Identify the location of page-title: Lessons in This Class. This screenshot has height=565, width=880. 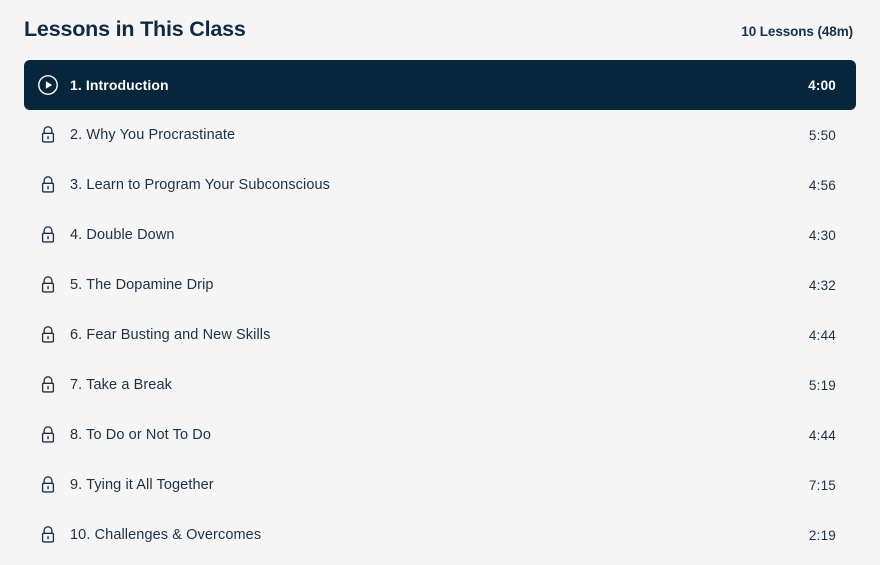
(135, 29).